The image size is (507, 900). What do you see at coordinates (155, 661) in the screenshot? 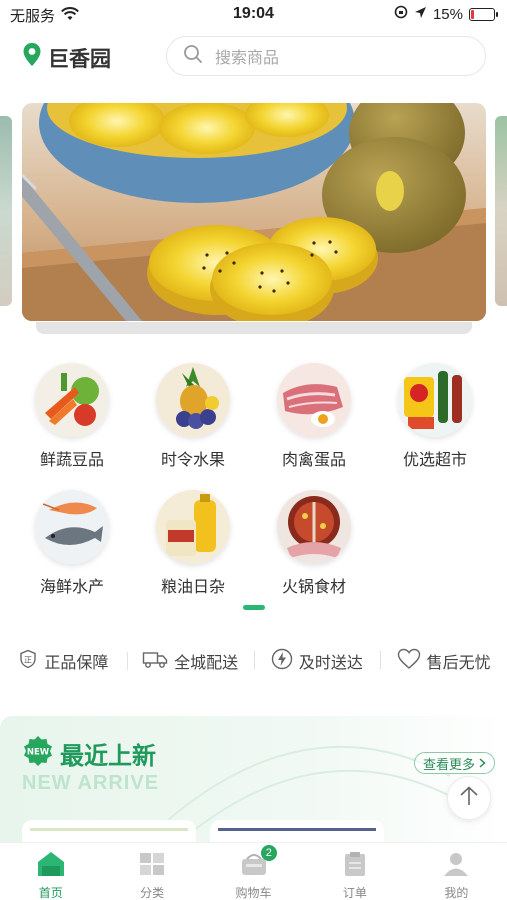
I see `truck-icon` at bounding box center [155, 661].